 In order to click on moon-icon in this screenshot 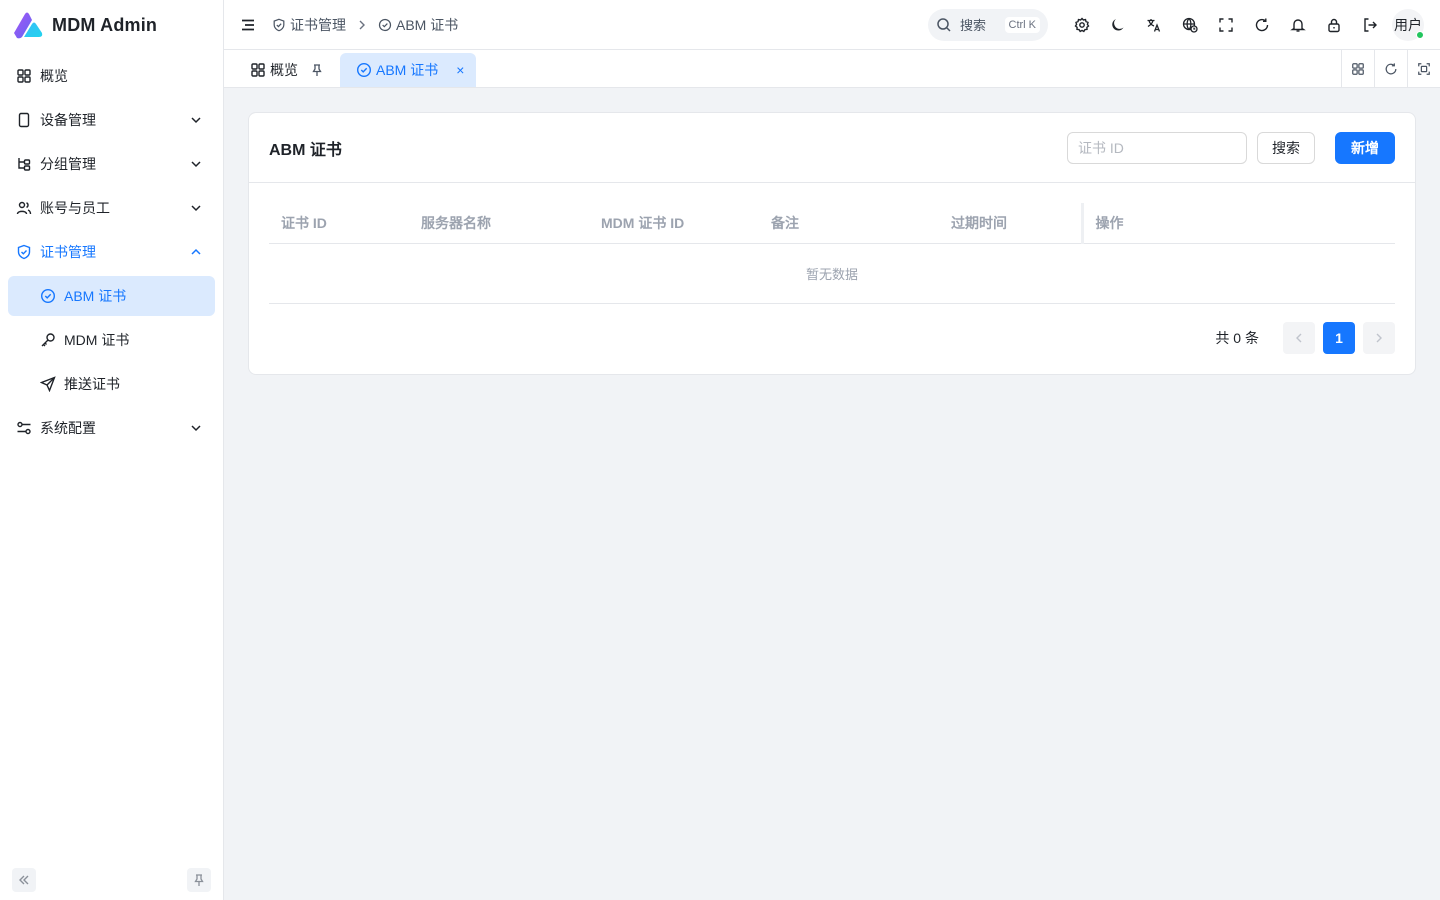, I will do `click(1118, 24)`.